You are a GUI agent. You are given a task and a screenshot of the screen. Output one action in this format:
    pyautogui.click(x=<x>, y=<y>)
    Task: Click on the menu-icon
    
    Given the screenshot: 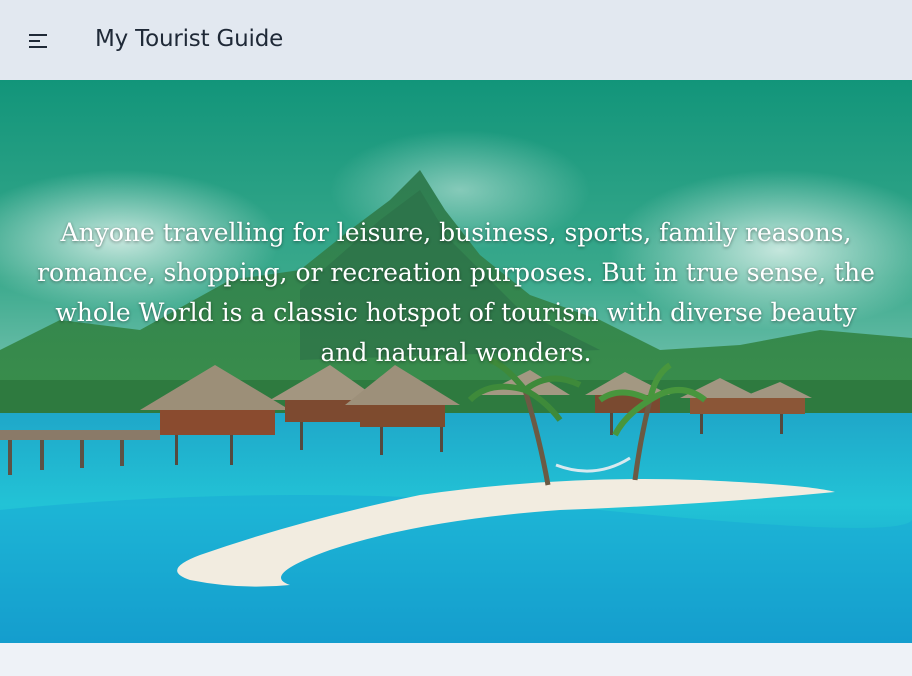 What is the action you would take?
    pyautogui.click(x=38, y=41)
    